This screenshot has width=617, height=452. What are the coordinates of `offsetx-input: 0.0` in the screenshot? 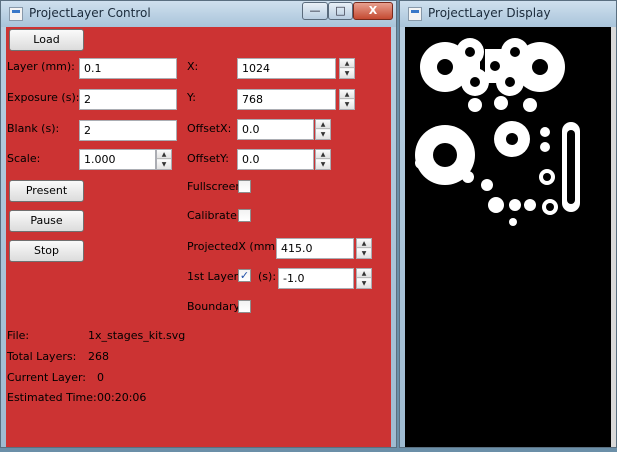 It's located at (275, 129).